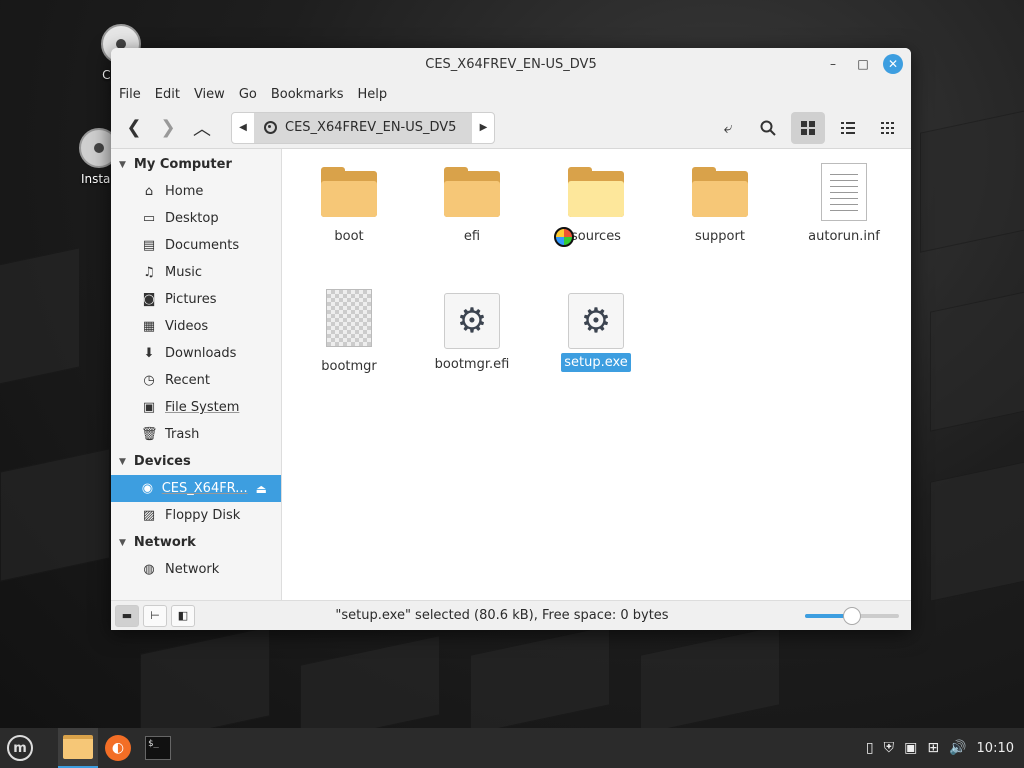 This screenshot has width=1024, height=768. I want to click on globe-icon: ◍, so click(149, 569).